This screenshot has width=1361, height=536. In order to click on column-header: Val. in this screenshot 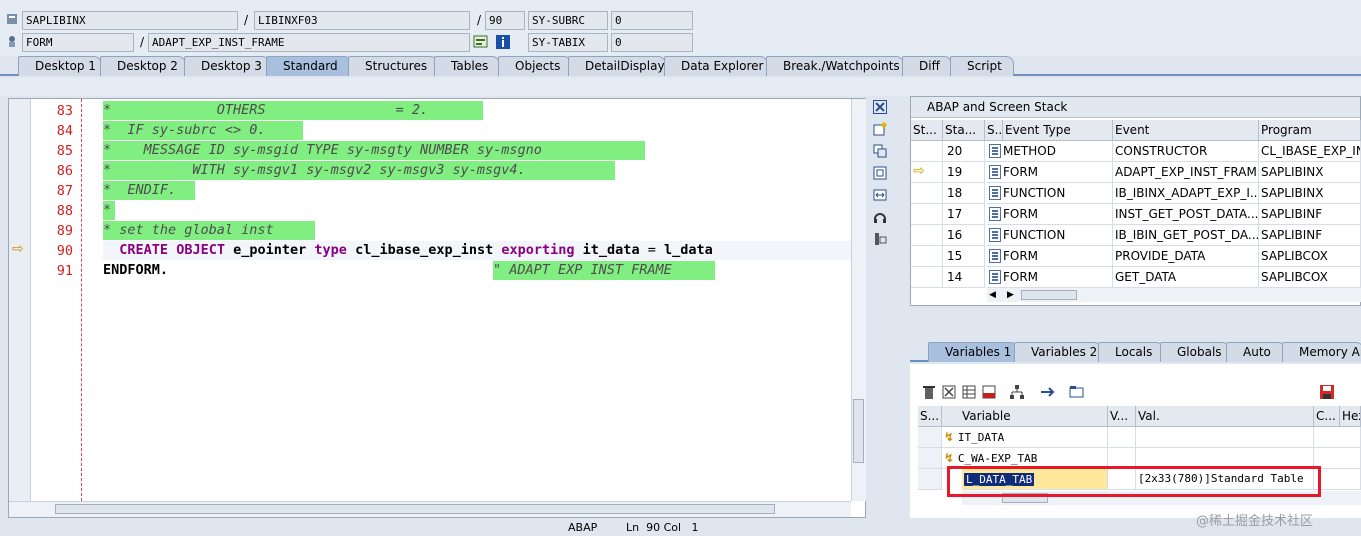, I will do `click(1225, 416)`.